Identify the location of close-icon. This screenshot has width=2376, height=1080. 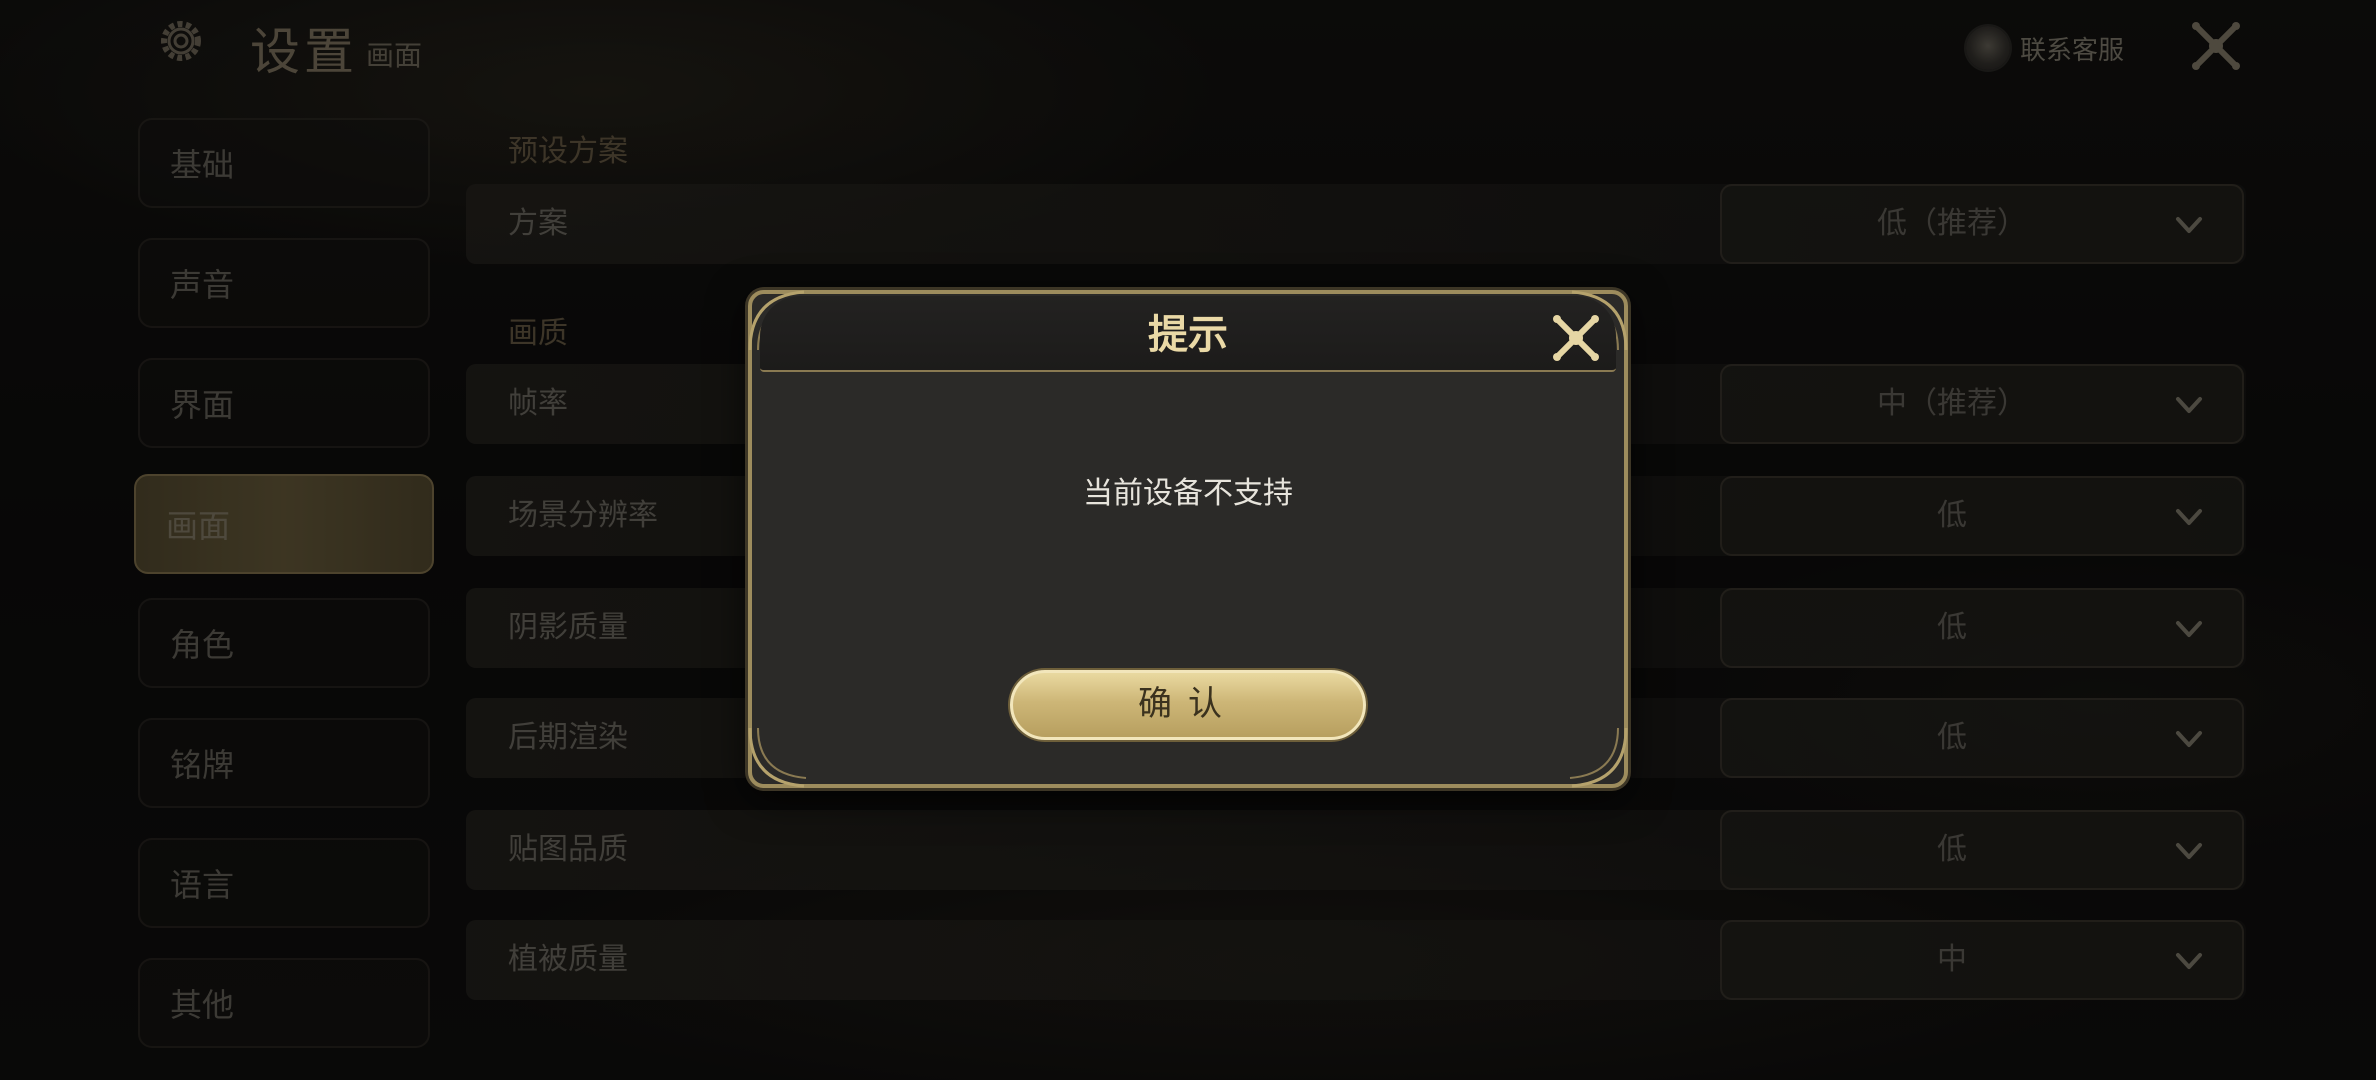
(1576, 338).